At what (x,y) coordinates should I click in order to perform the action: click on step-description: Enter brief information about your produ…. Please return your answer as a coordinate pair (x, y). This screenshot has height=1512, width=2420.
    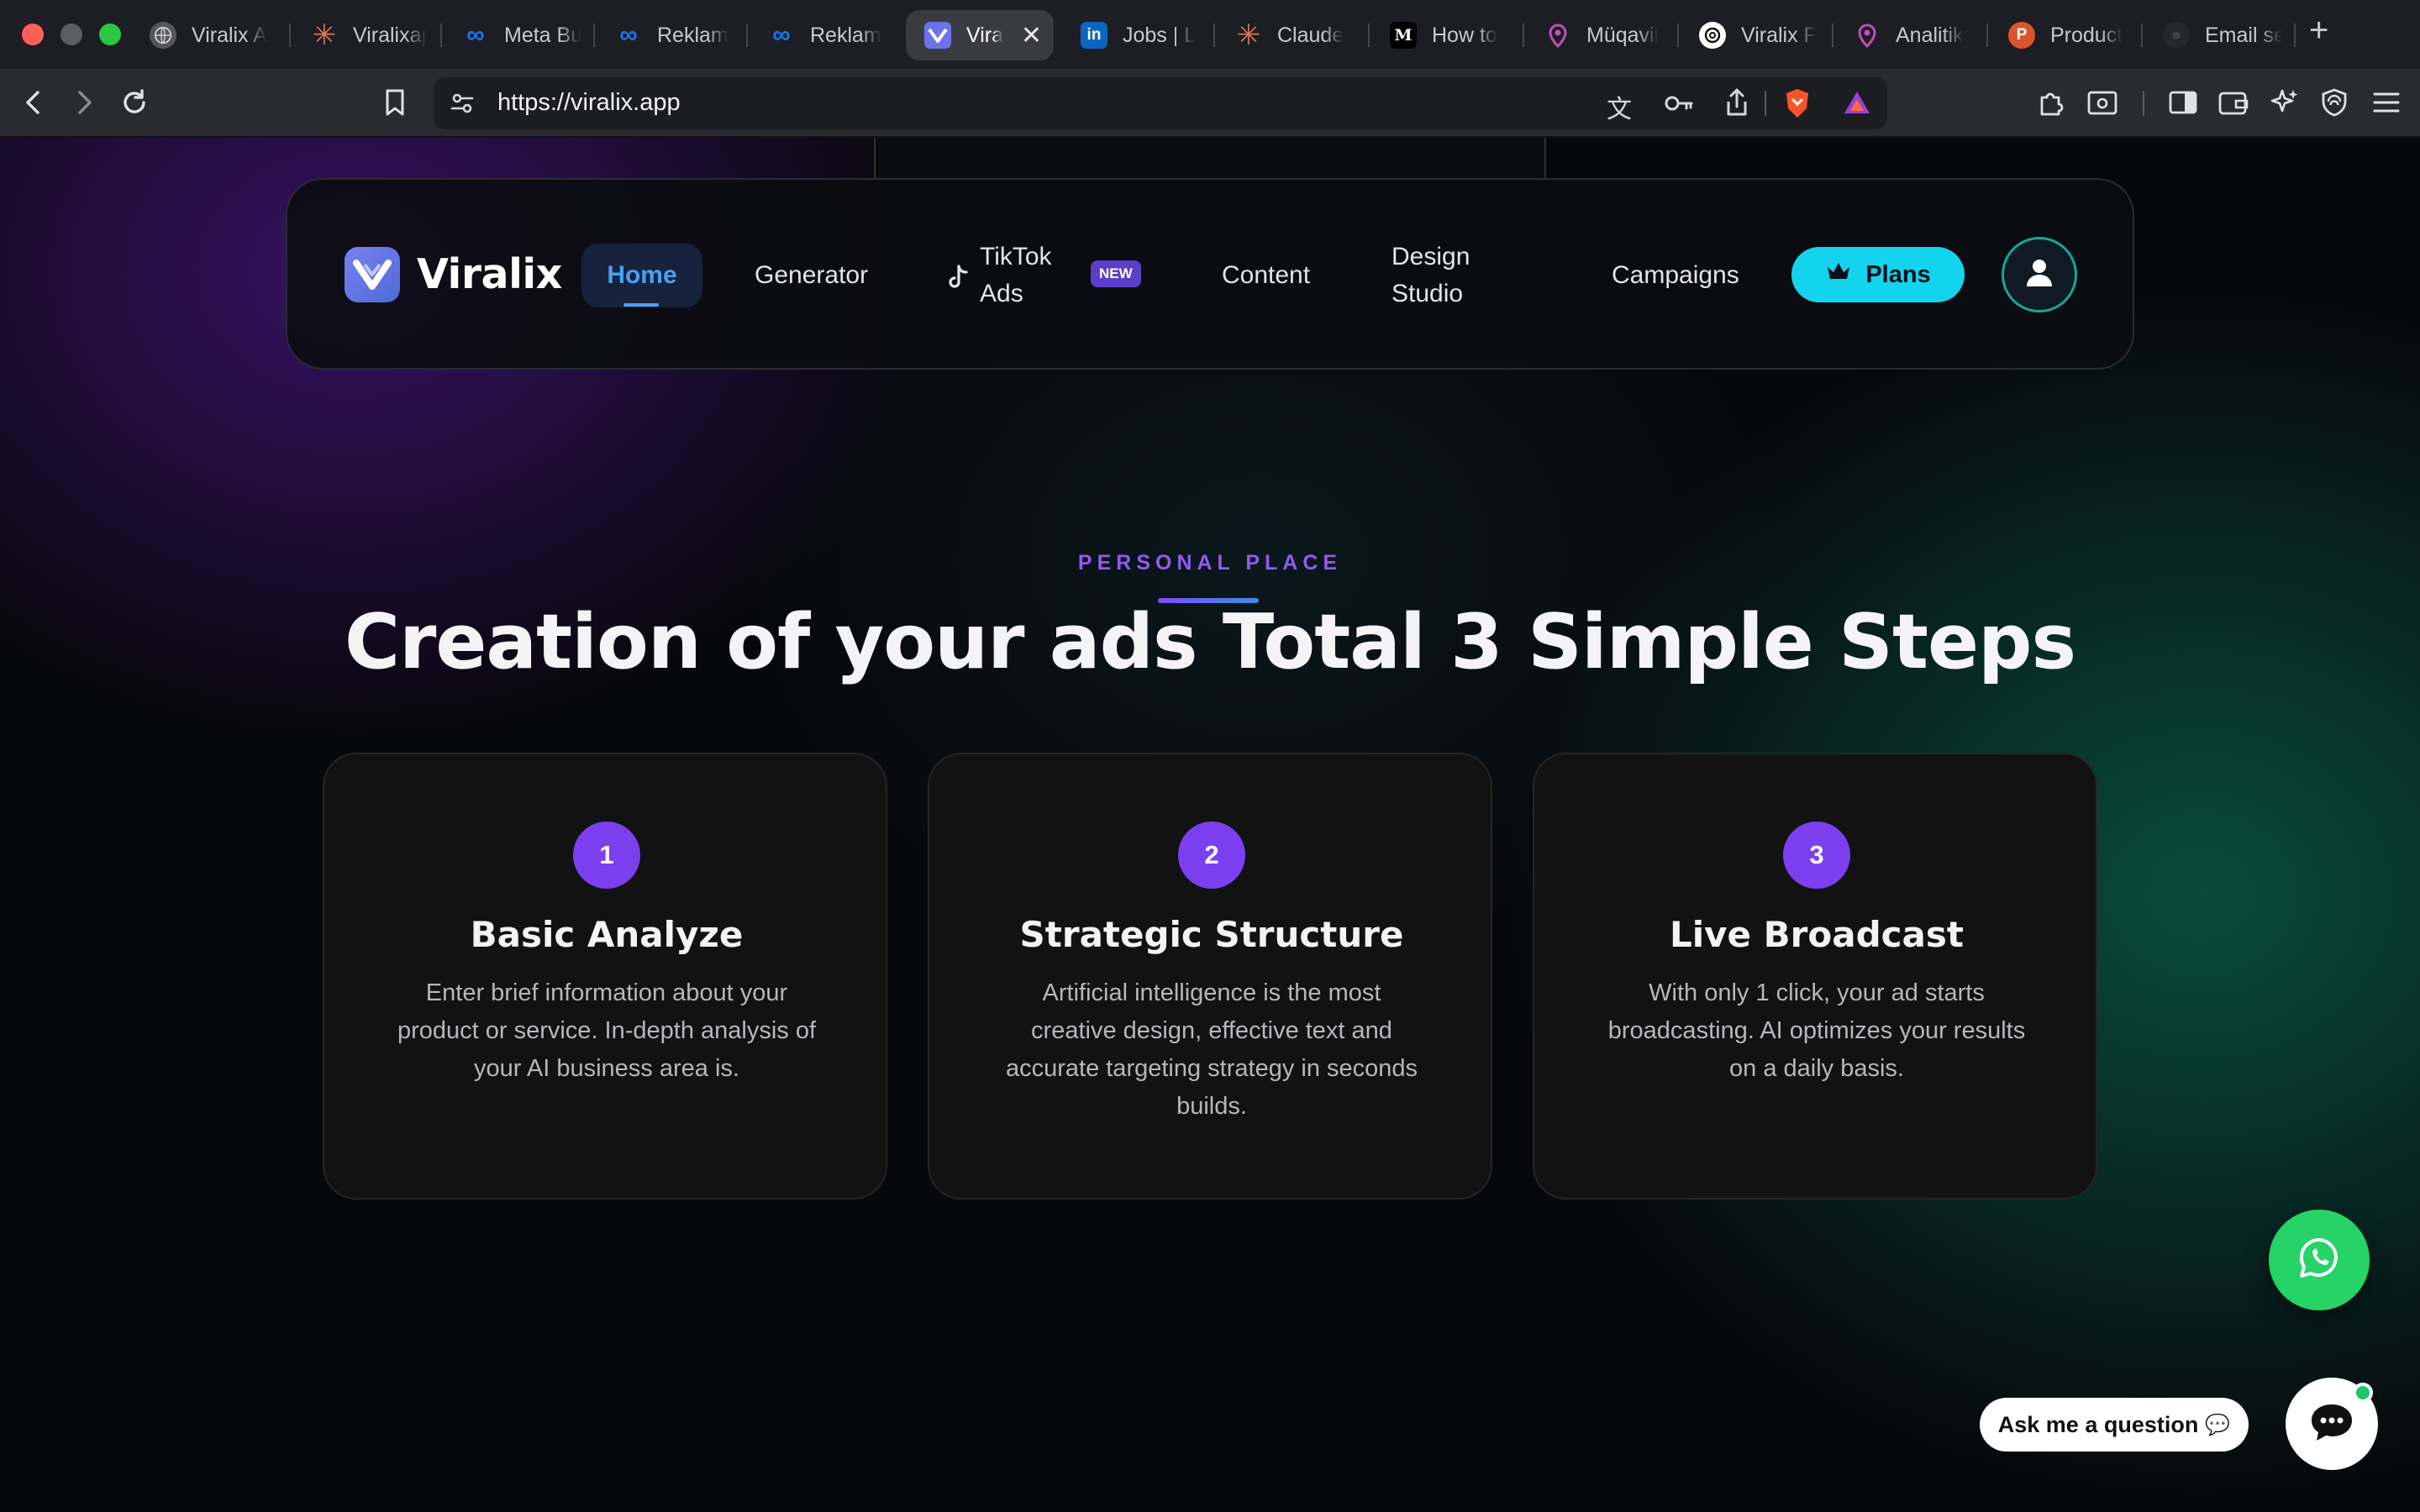
    Looking at the image, I should click on (607, 1030).